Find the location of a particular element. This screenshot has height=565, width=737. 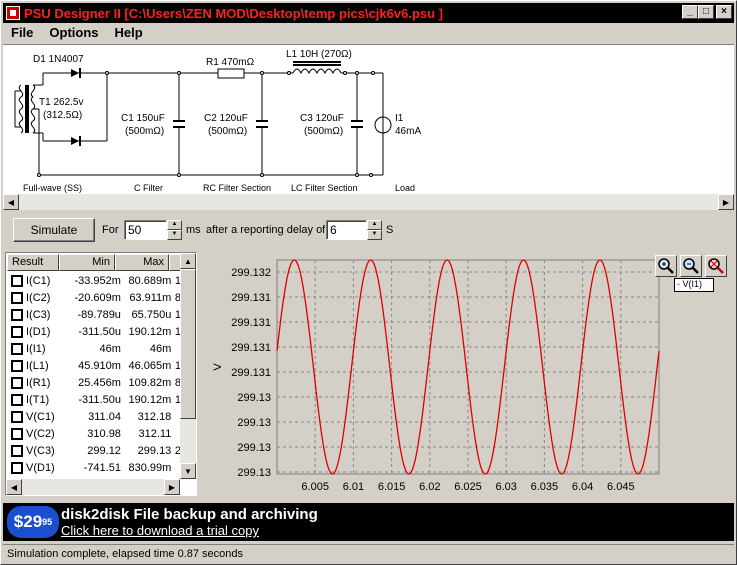

label-l1: L1 10H (270Ω) is located at coordinates (319, 54).